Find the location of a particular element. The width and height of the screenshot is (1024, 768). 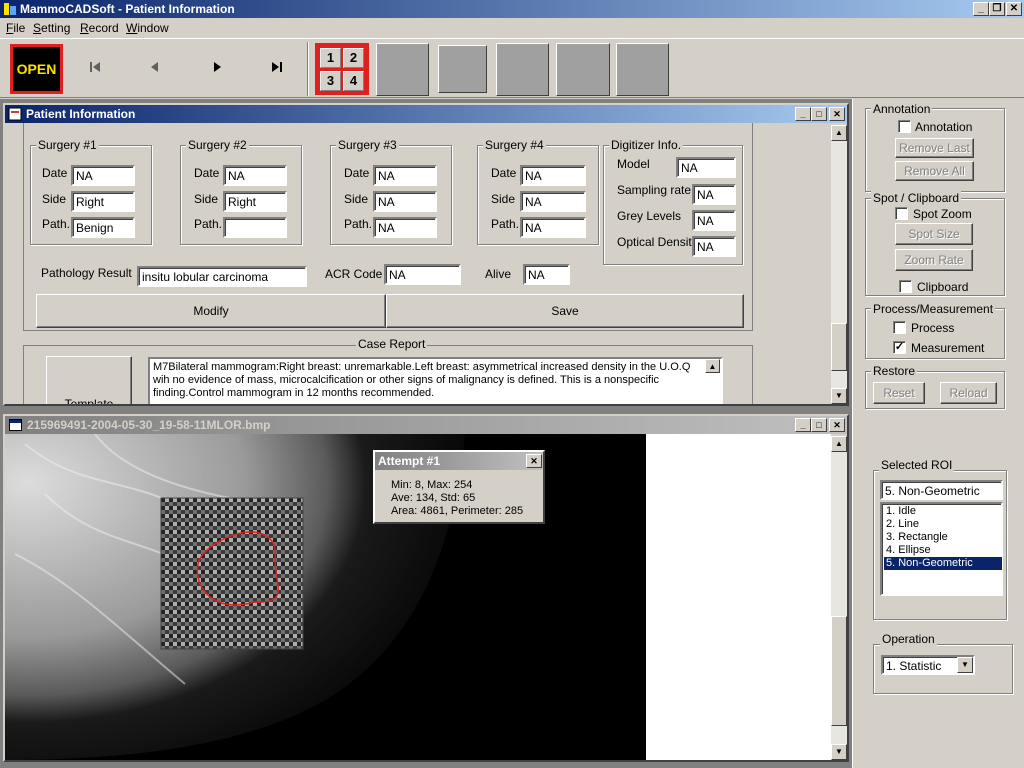

layout-cell-4: 4 is located at coordinates (353, 81).